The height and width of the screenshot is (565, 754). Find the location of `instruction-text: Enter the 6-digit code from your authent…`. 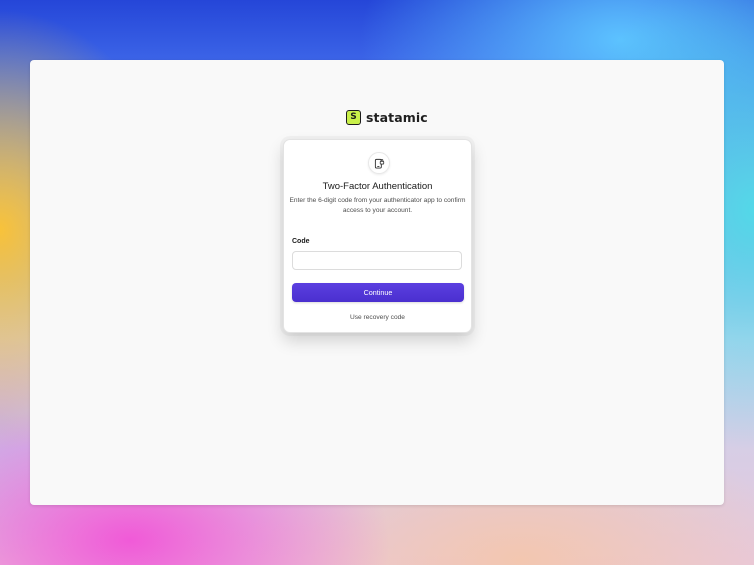

instruction-text: Enter the 6-digit code from your authent… is located at coordinates (377, 205).